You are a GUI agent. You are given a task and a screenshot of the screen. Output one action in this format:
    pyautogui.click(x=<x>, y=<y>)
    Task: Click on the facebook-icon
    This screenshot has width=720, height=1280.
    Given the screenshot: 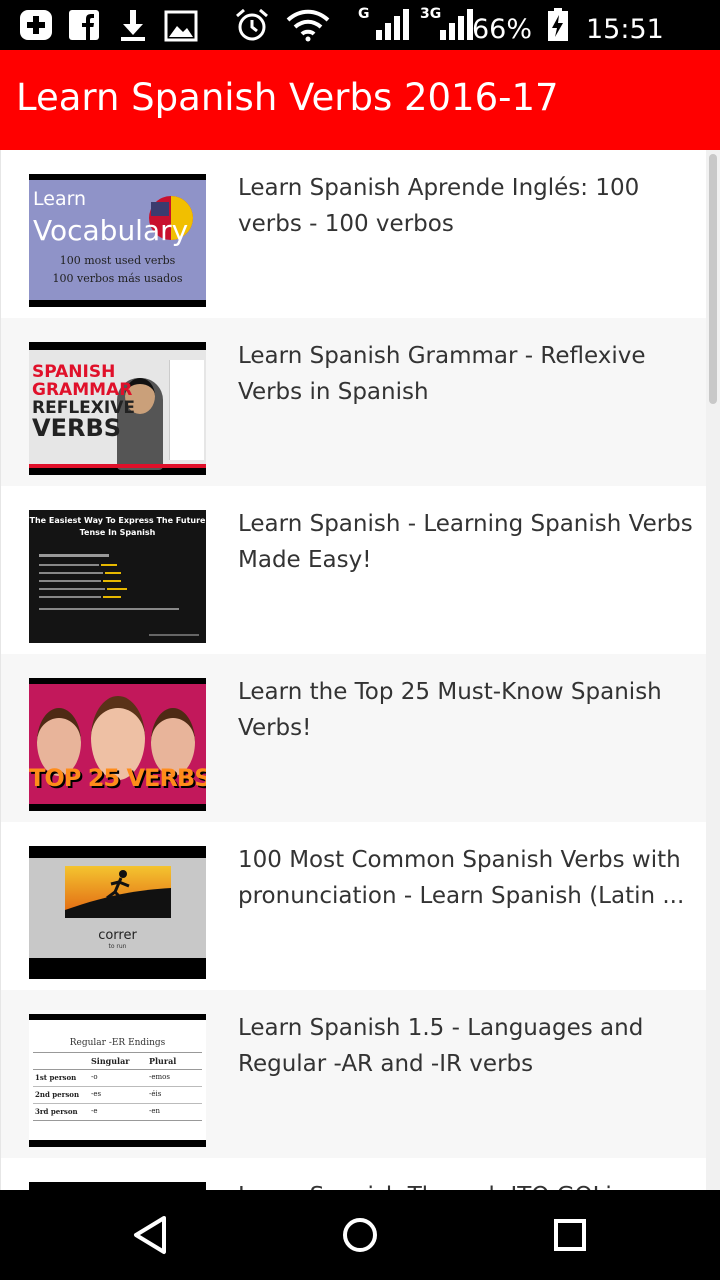 What is the action you would take?
    pyautogui.click(x=84, y=25)
    